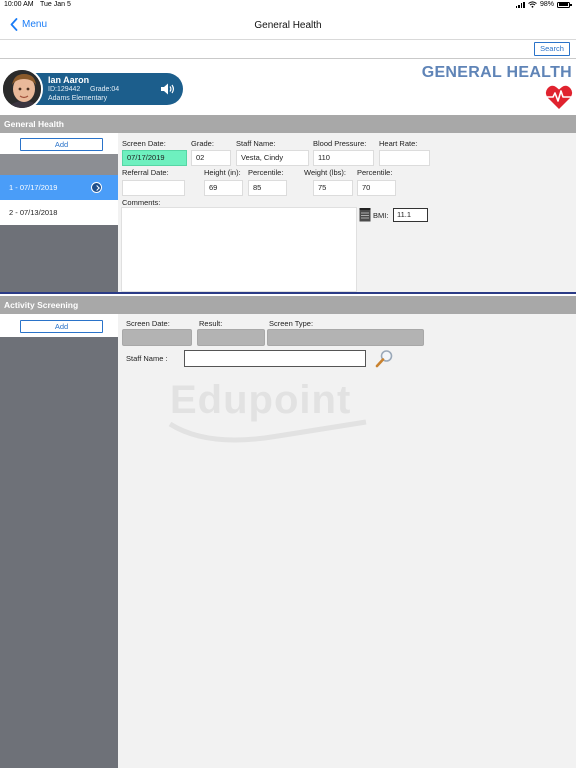 The height and width of the screenshot is (768, 576). What do you see at coordinates (496, 72) in the screenshot?
I see `module-title: GENERAL HEALTH` at bounding box center [496, 72].